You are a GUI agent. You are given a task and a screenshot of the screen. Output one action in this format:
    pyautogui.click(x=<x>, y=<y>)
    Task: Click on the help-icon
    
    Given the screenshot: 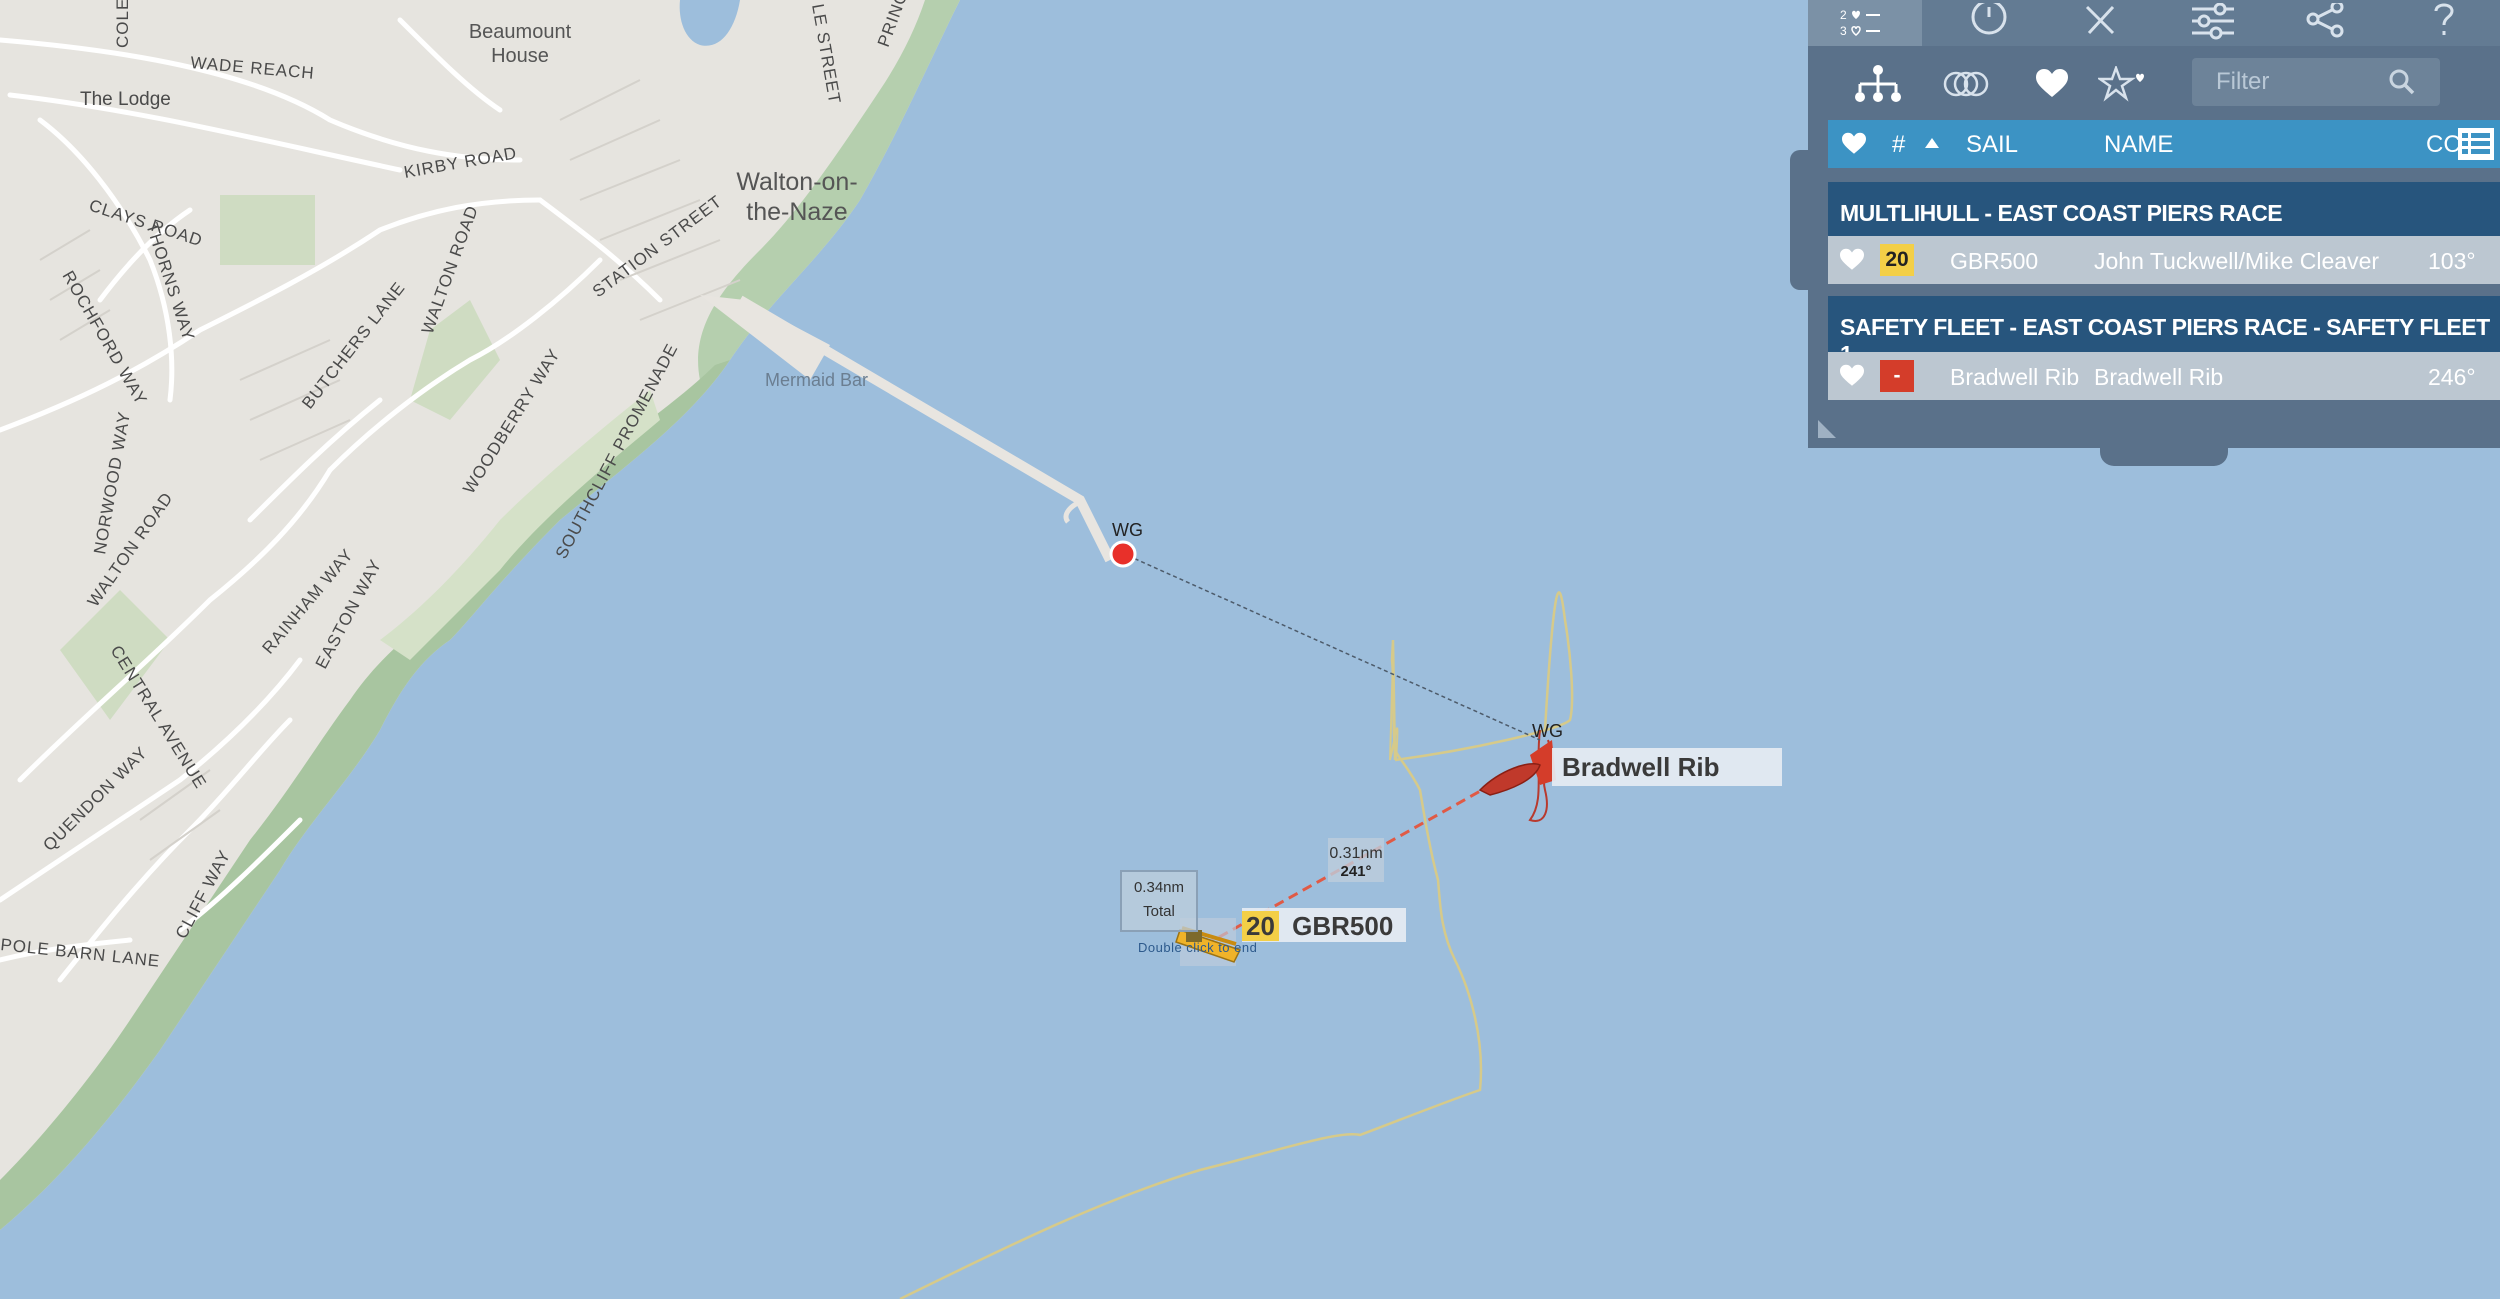 What is the action you would take?
    pyautogui.click(x=2444, y=19)
    